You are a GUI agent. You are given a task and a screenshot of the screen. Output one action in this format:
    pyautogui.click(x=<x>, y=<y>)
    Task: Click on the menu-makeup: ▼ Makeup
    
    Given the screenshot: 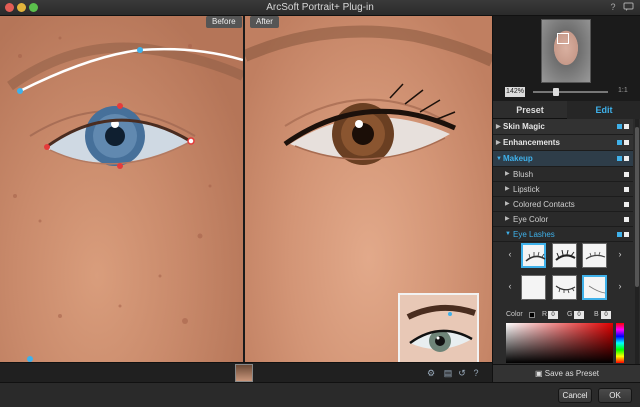 What is the action you would take?
    pyautogui.click(x=563, y=159)
    